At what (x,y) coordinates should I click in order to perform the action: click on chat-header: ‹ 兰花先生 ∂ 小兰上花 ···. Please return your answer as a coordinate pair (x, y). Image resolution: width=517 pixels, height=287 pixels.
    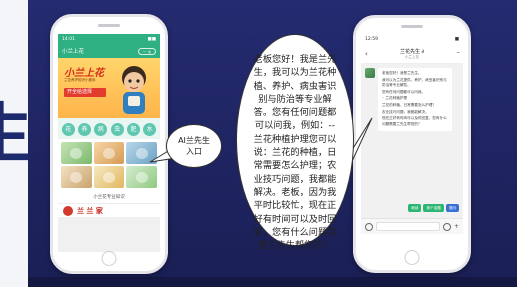
    Looking at the image, I should click on (412, 54).